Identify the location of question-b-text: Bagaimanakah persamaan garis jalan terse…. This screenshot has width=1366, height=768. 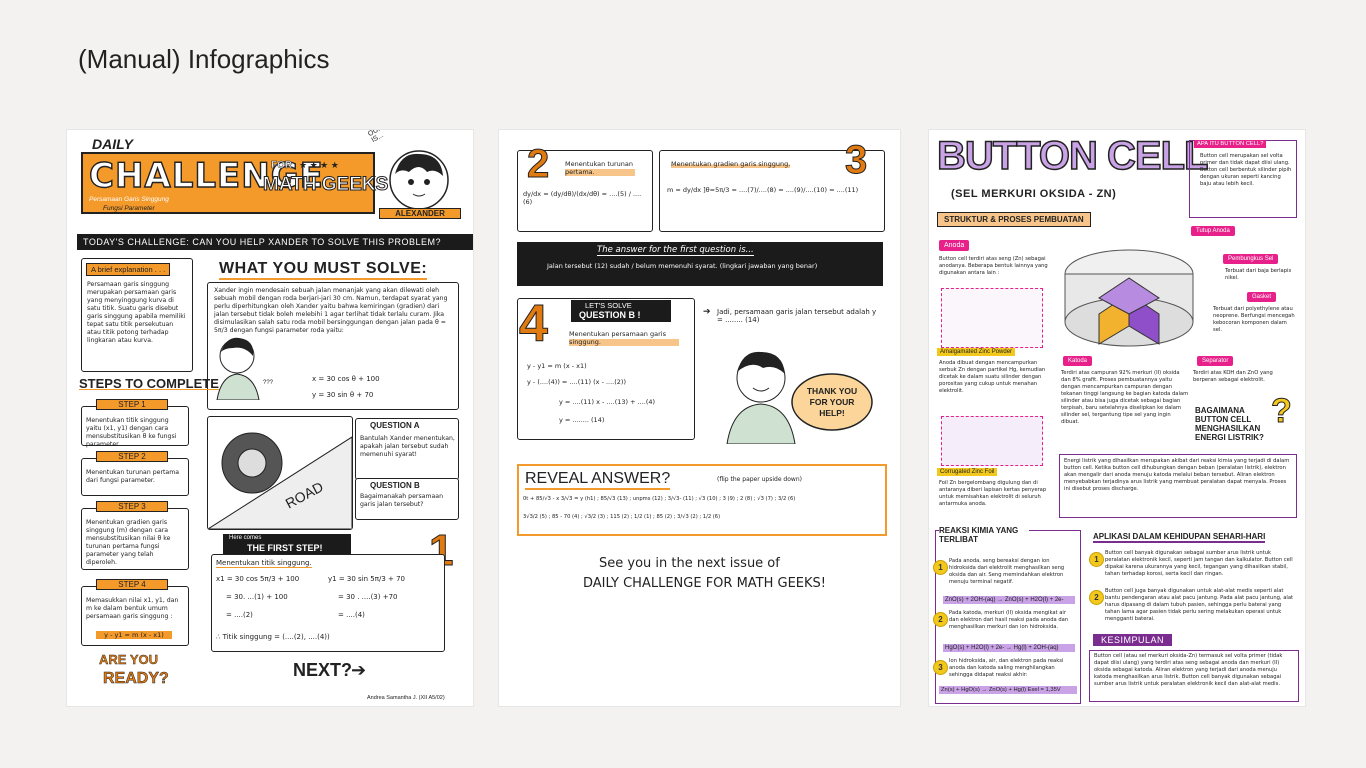
(401, 500).